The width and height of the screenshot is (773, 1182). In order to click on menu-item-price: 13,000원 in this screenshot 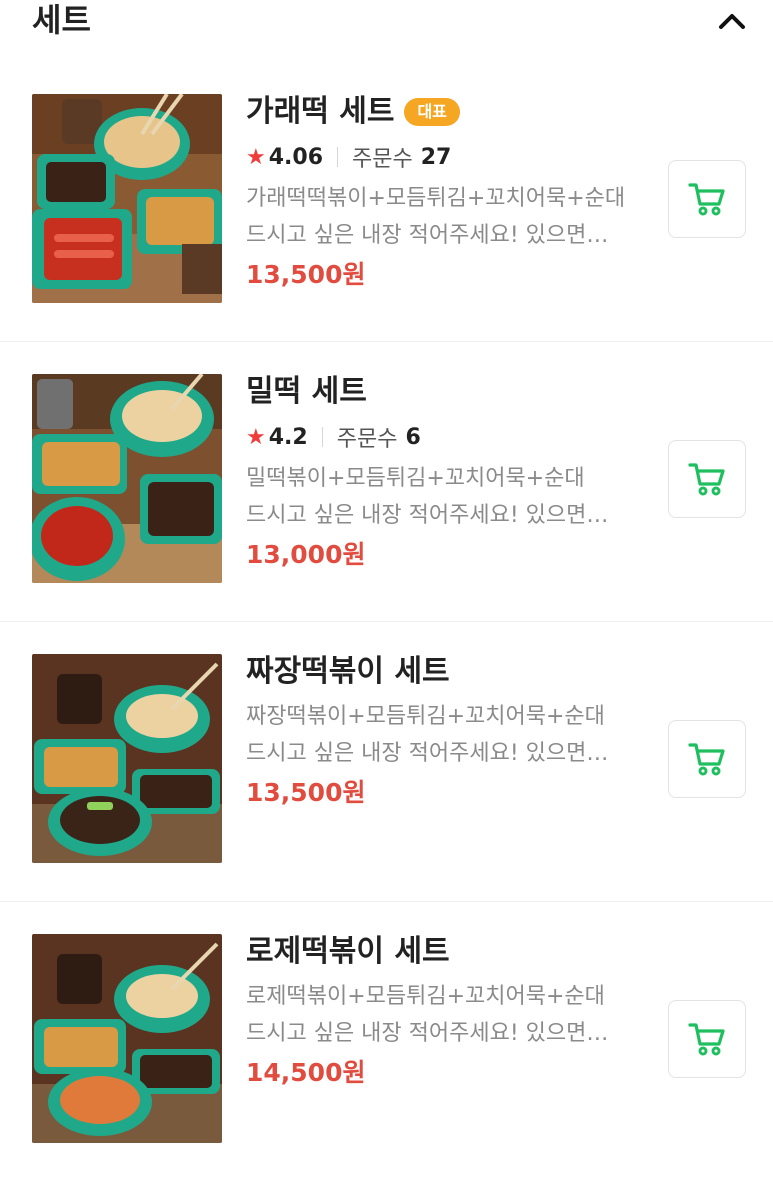, I will do `click(306, 554)`.